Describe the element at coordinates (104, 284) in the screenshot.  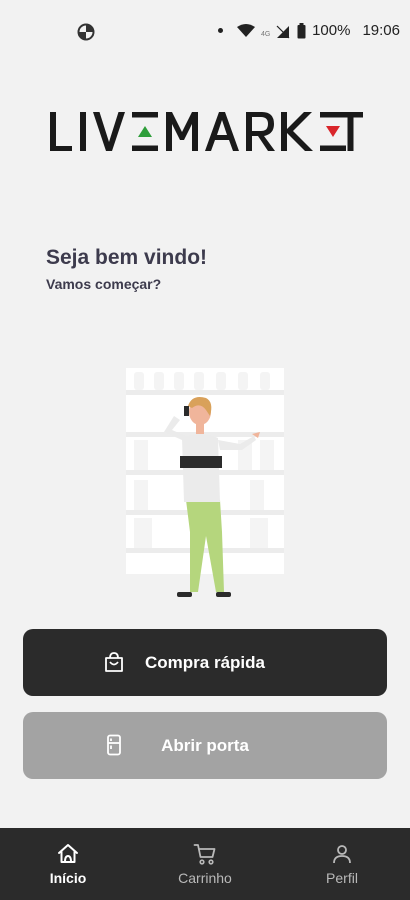
I see `greeting-subtitle: Vamos começar?` at that location.